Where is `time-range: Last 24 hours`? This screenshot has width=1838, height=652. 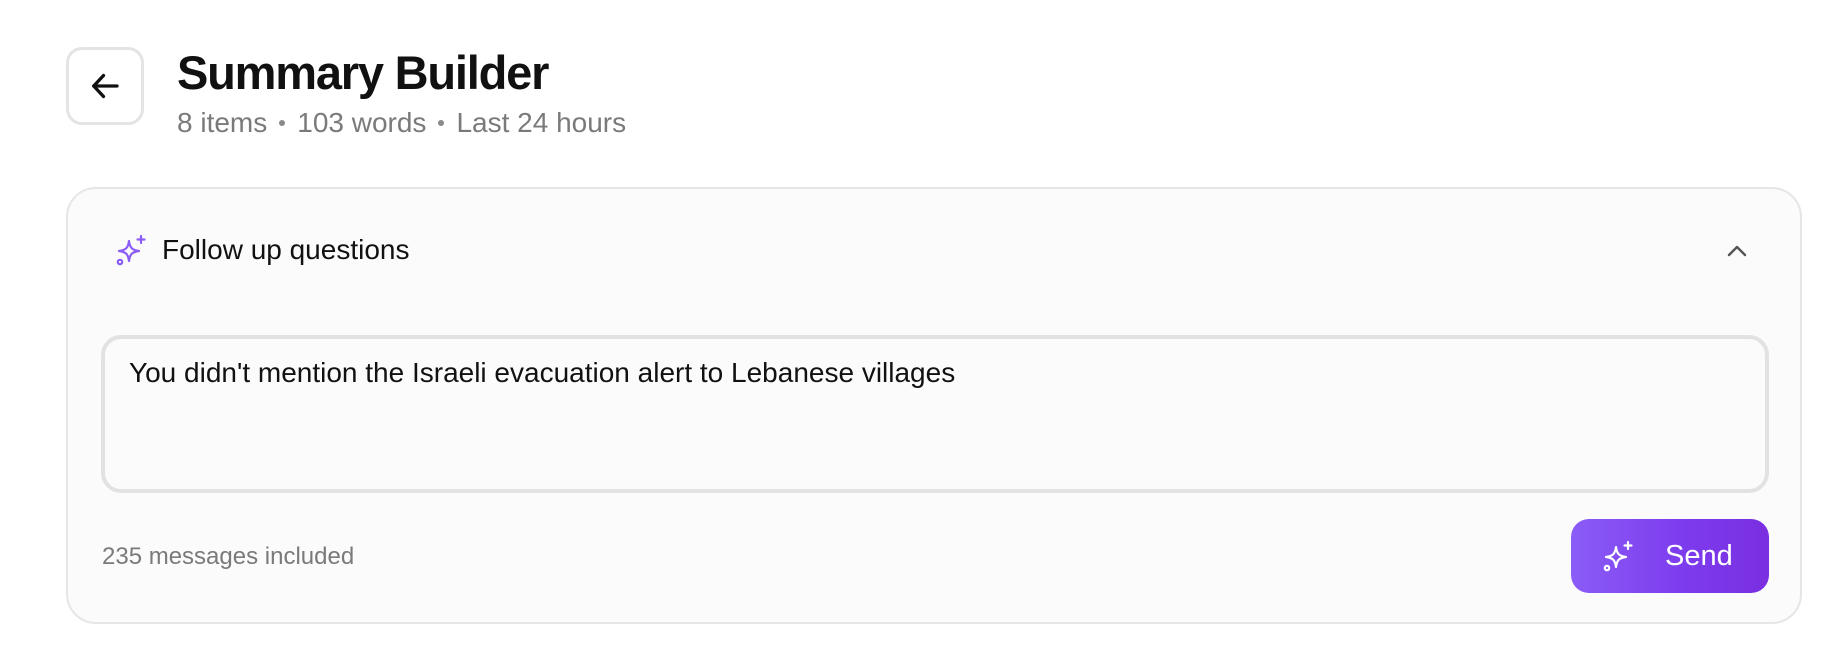
time-range: Last 24 hours is located at coordinates (541, 122).